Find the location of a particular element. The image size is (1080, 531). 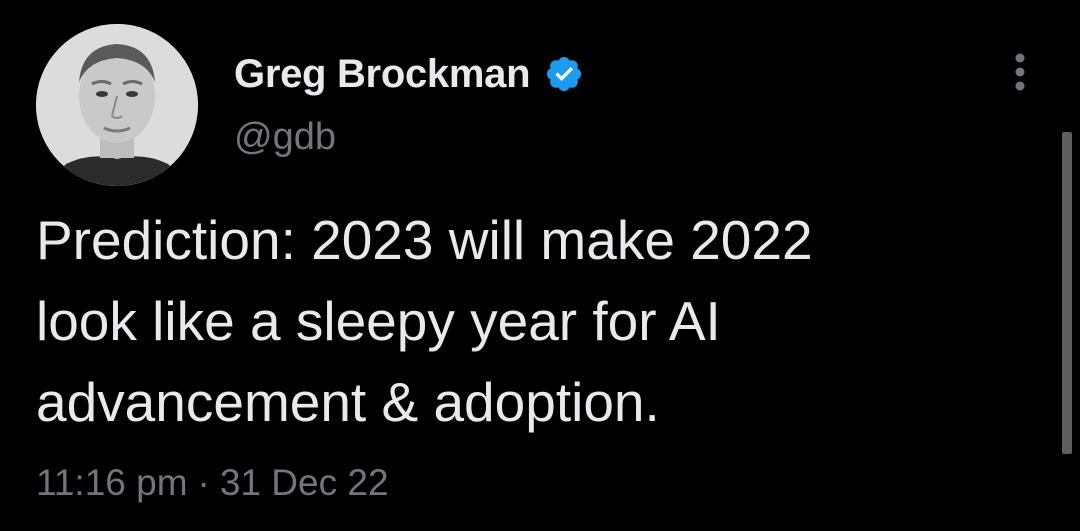

tweet-date: 31 Dec 22 is located at coordinates (304, 482).